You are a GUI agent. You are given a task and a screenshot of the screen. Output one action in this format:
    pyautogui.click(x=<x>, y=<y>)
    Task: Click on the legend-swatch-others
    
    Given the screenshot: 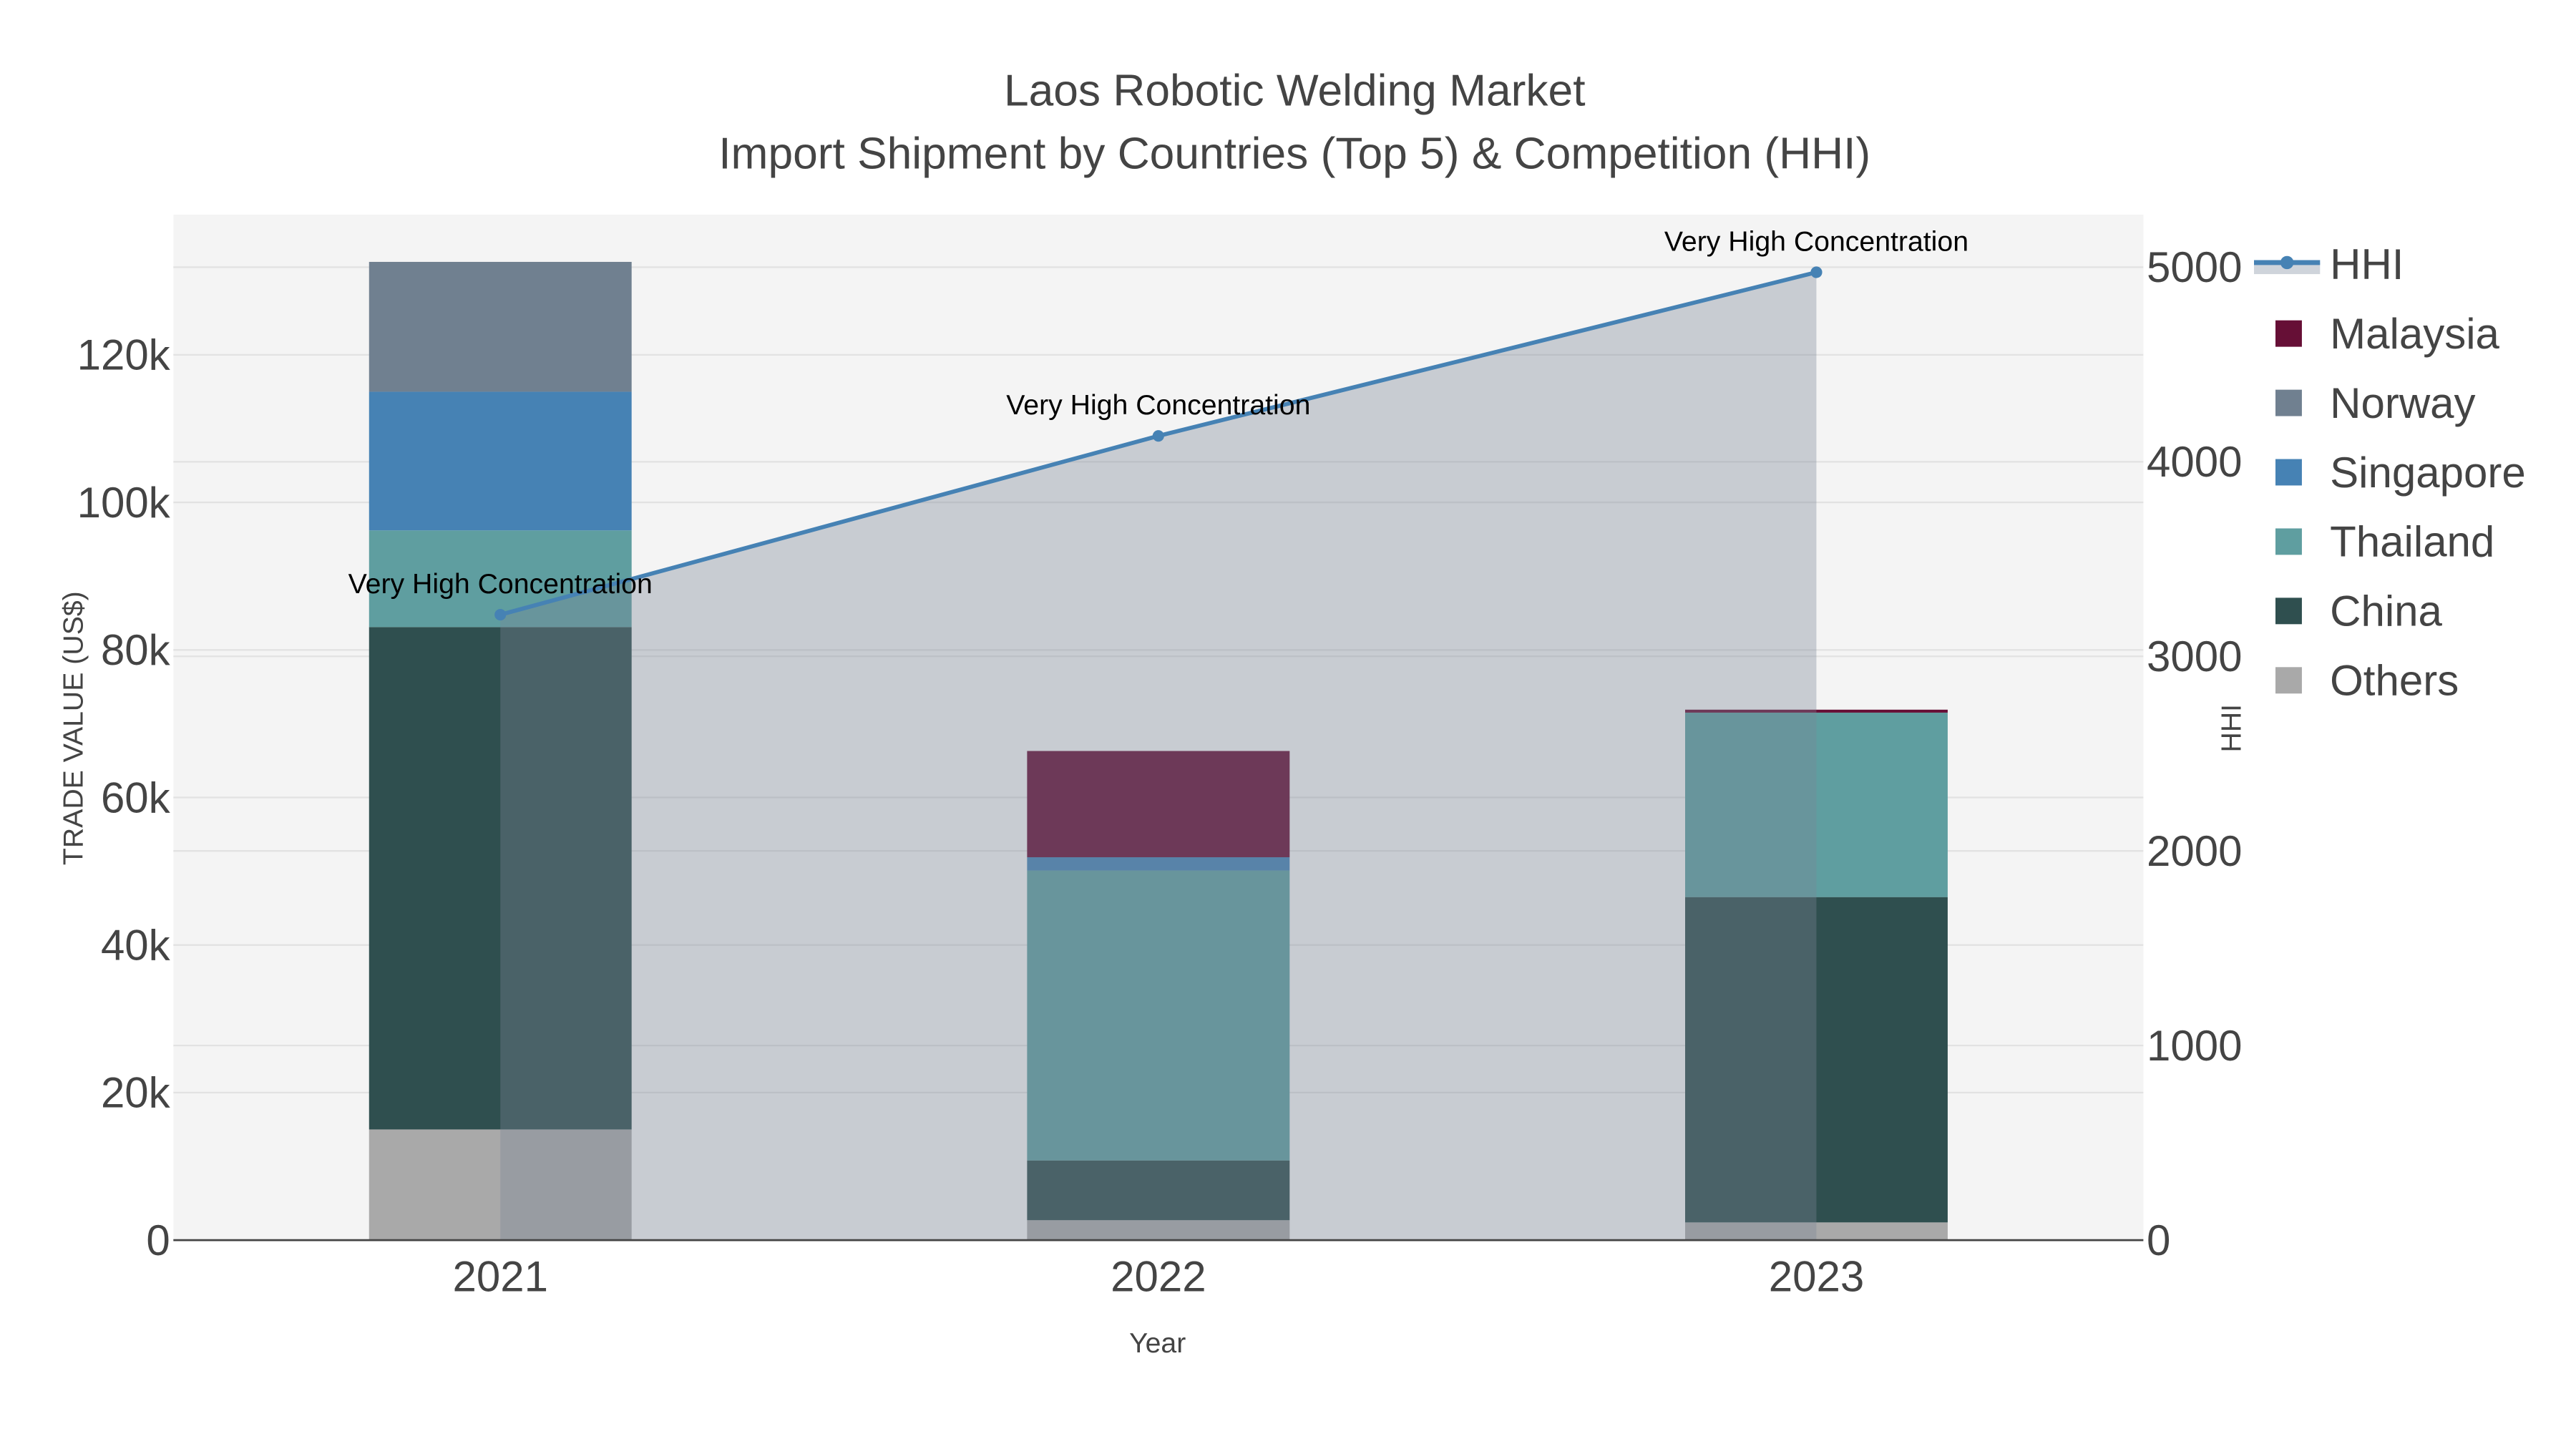 What is the action you would take?
    pyautogui.click(x=2288, y=680)
    